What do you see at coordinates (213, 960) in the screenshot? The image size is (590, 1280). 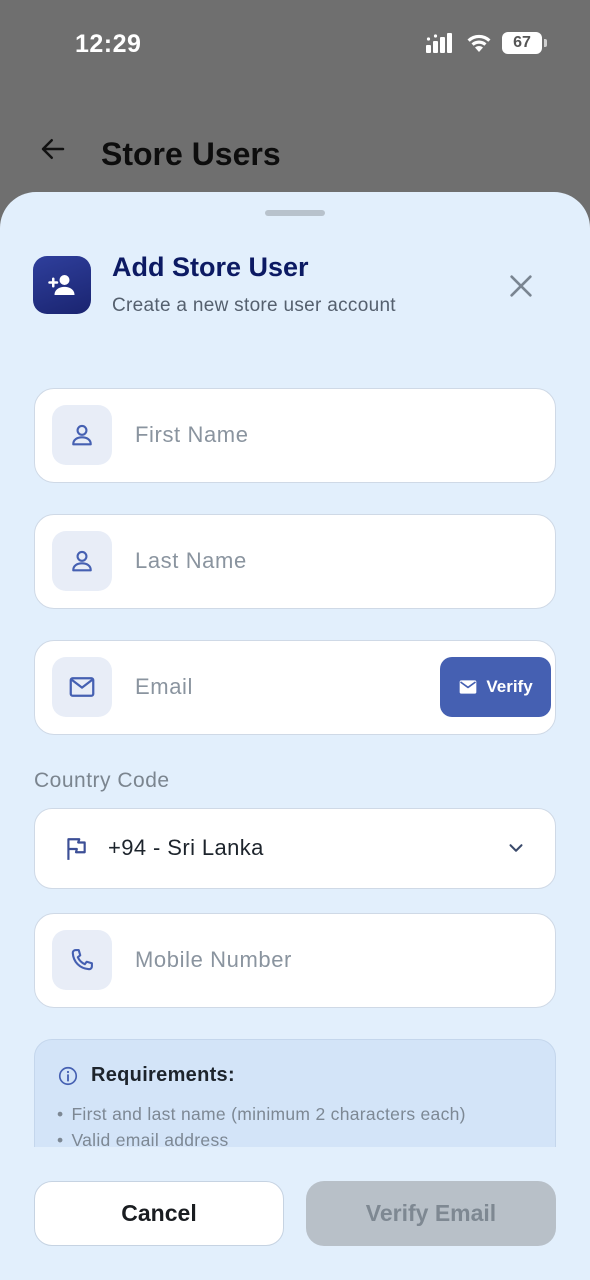 I see `mobile-number-input: Mobile Number` at bounding box center [213, 960].